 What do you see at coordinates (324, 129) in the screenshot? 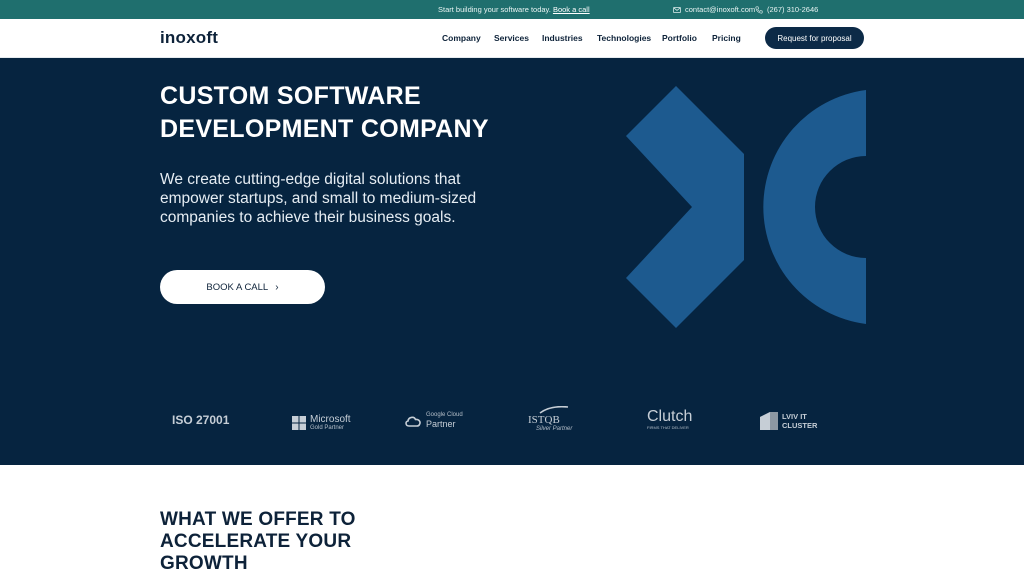
I see `hero-title-line: DEVELOPMENT COMPANY` at bounding box center [324, 129].